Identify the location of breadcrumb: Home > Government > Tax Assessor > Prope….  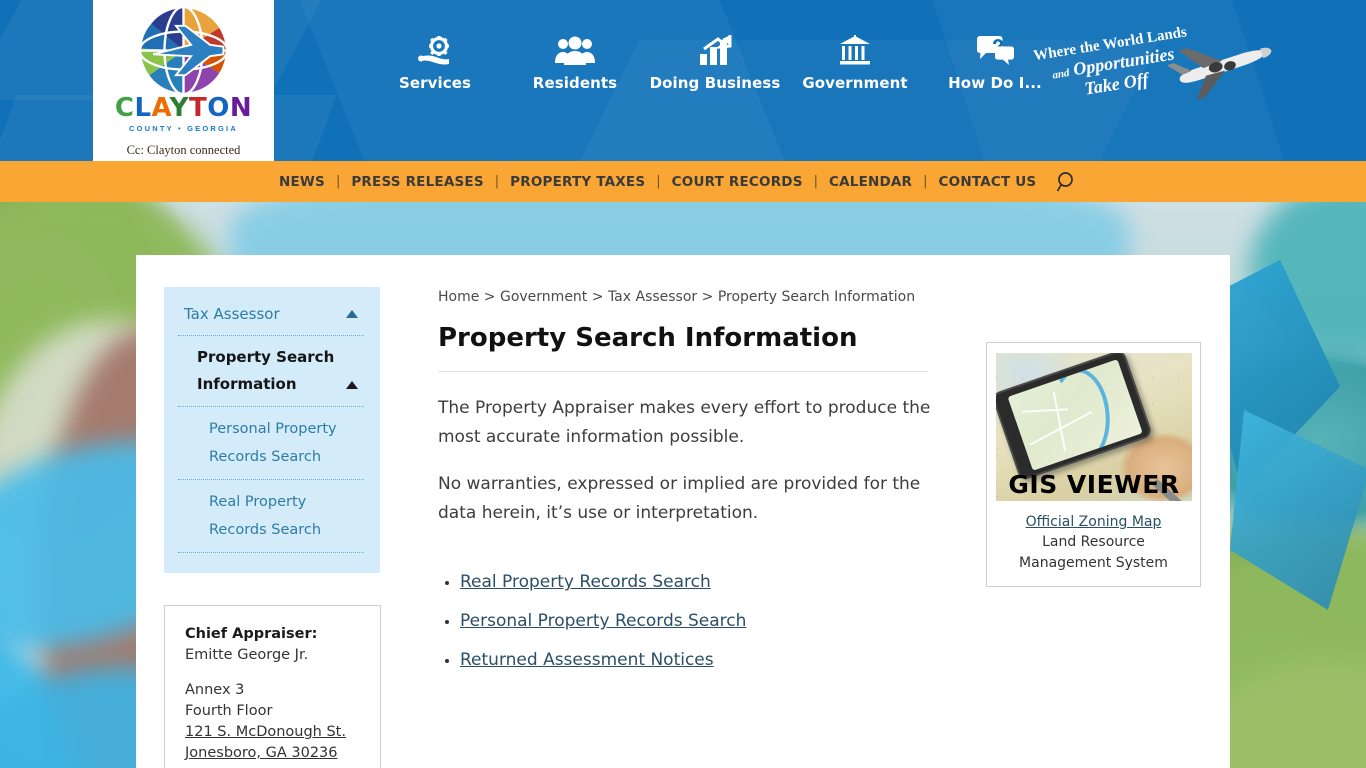
(685, 297).